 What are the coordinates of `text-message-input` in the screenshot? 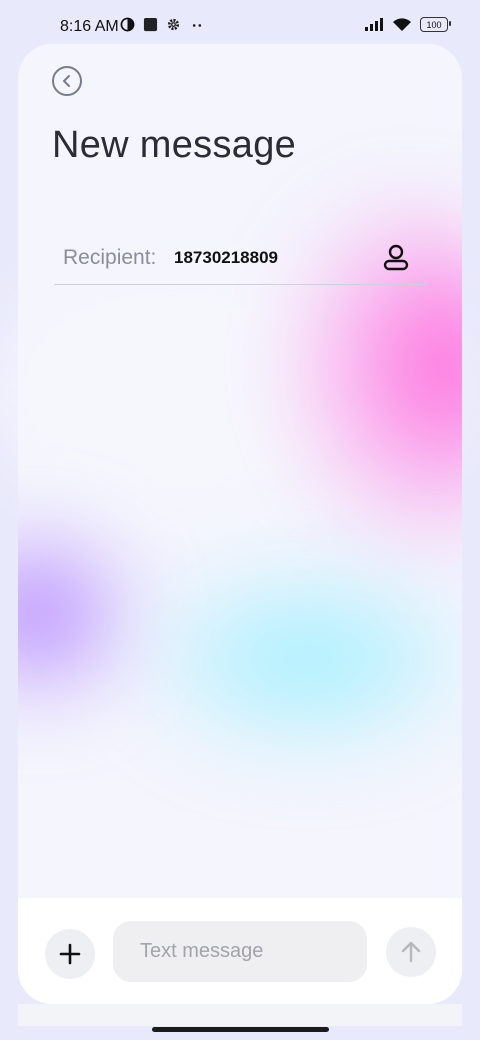 It's located at (240, 951).